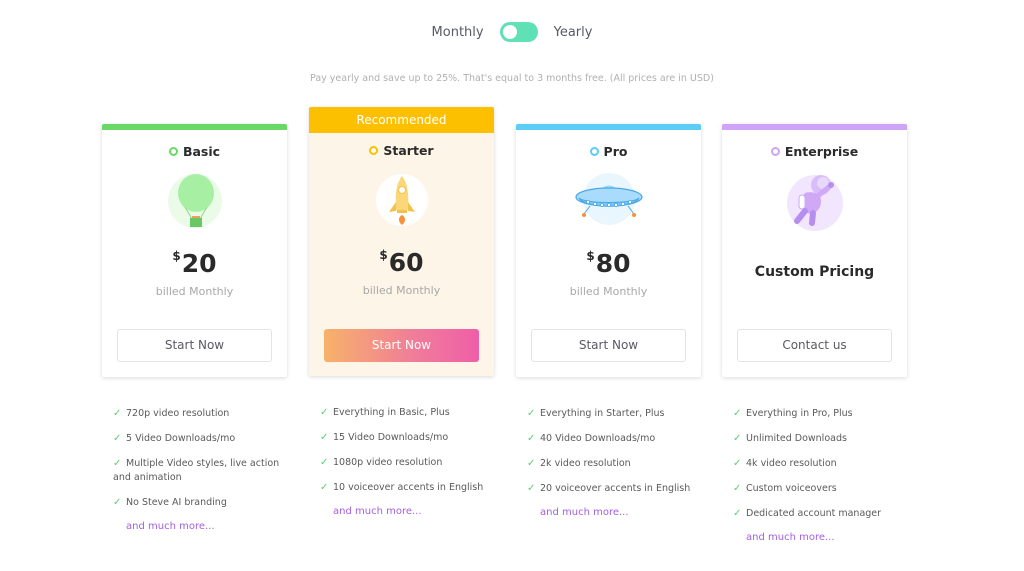 This screenshot has width=1024, height=571. What do you see at coordinates (591, 438) in the screenshot?
I see `feature-item: ✓ 40 Video Downloads/mo` at bounding box center [591, 438].